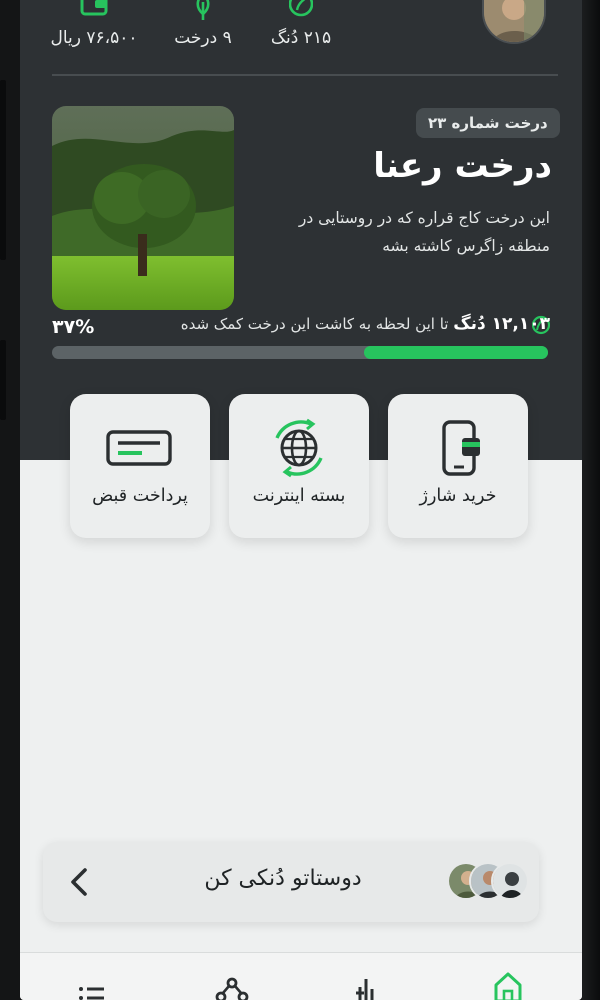 The width and height of the screenshot is (600, 1000). Describe the element at coordinates (301, 976) in the screenshot. I see `bottom-navigation` at that location.